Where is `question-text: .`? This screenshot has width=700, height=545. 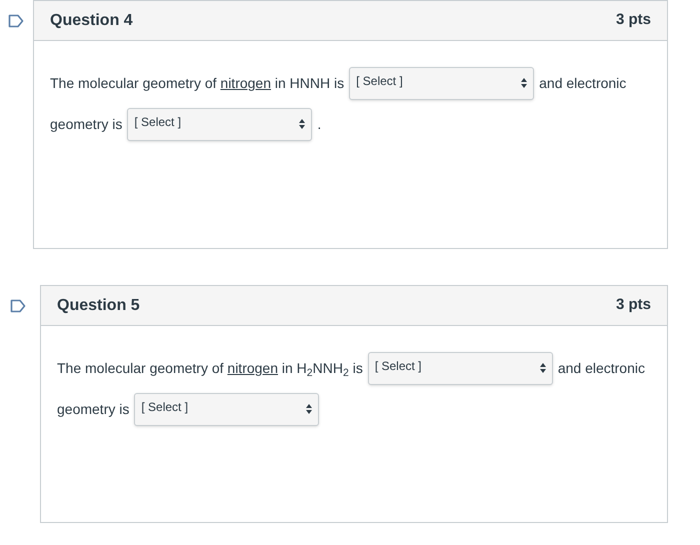 question-text: . is located at coordinates (319, 124).